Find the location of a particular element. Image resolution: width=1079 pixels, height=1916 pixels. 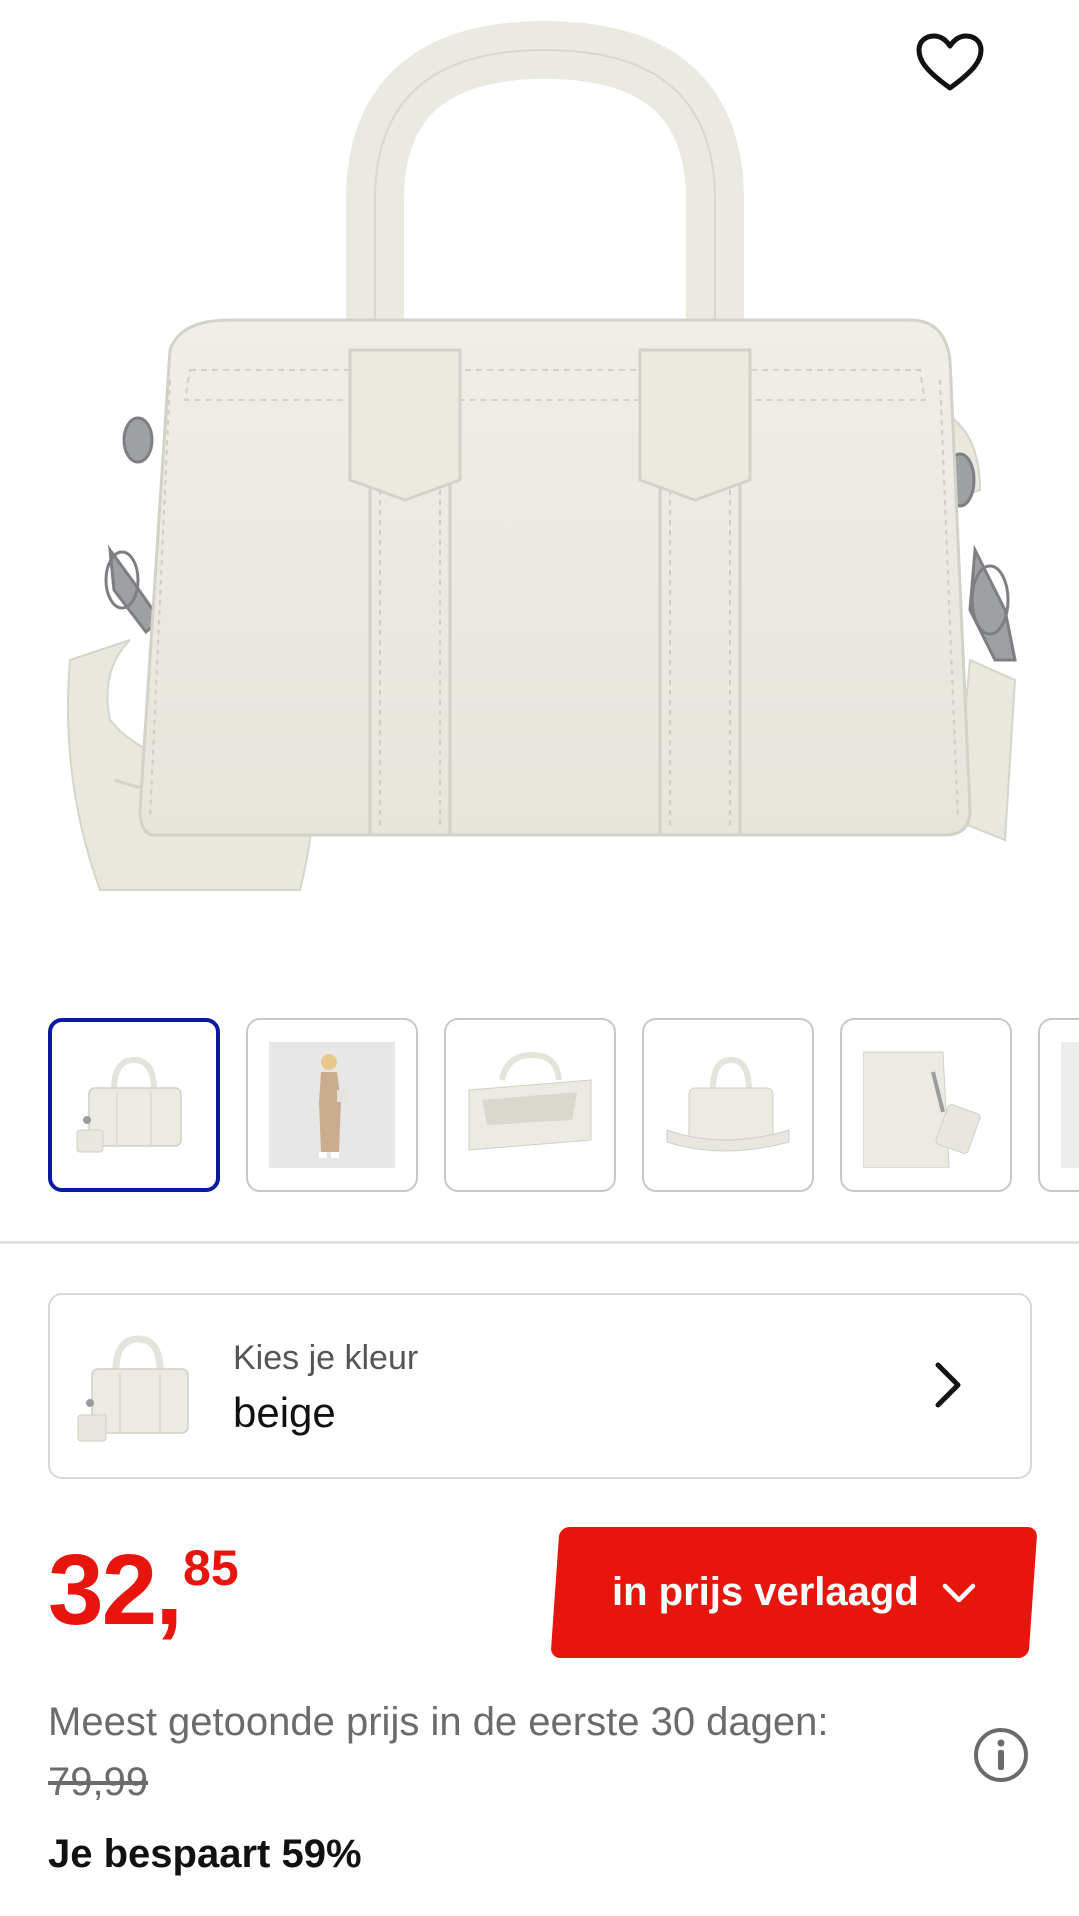

price-cents: 85 is located at coordinates (211, 1568).